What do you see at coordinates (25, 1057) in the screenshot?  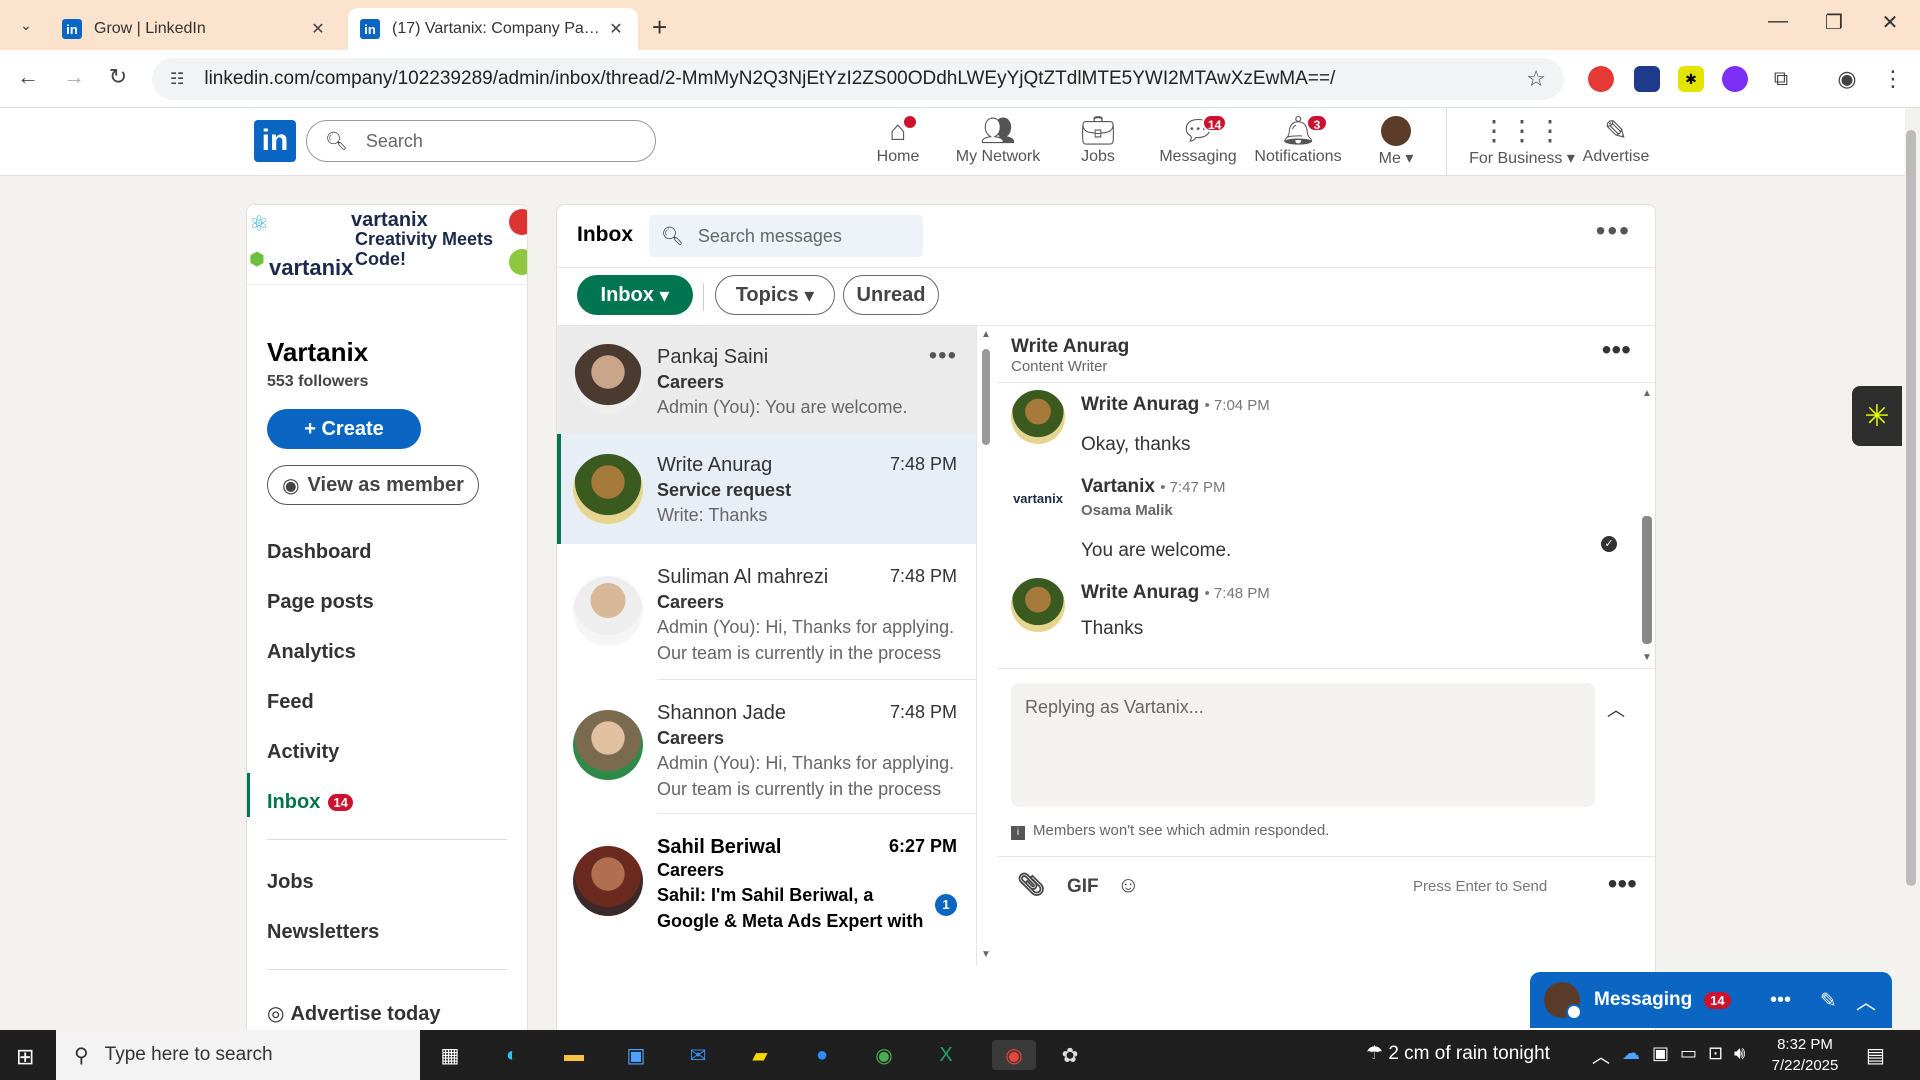 I see `windows-start-icon: ⊞` at bounding box center [25, 1057].